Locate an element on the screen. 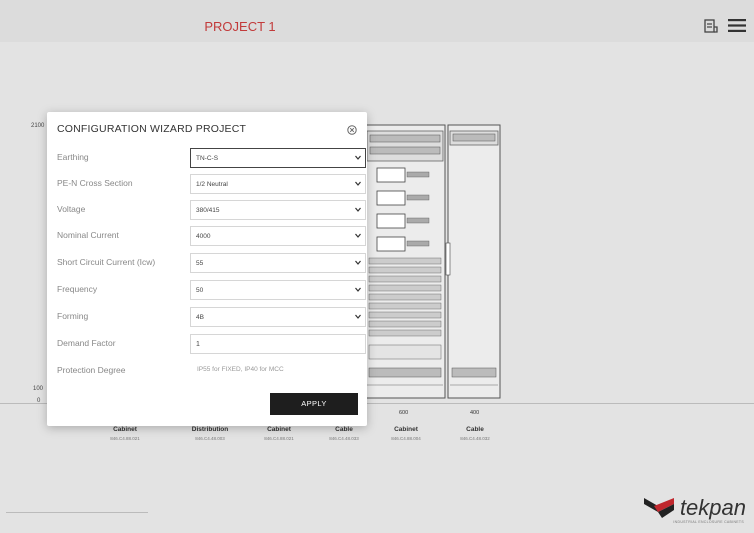 Image resolution: width=754 pixels, height=533 pixels. frequency-label: Frequency is located at coordinates (77, 289).